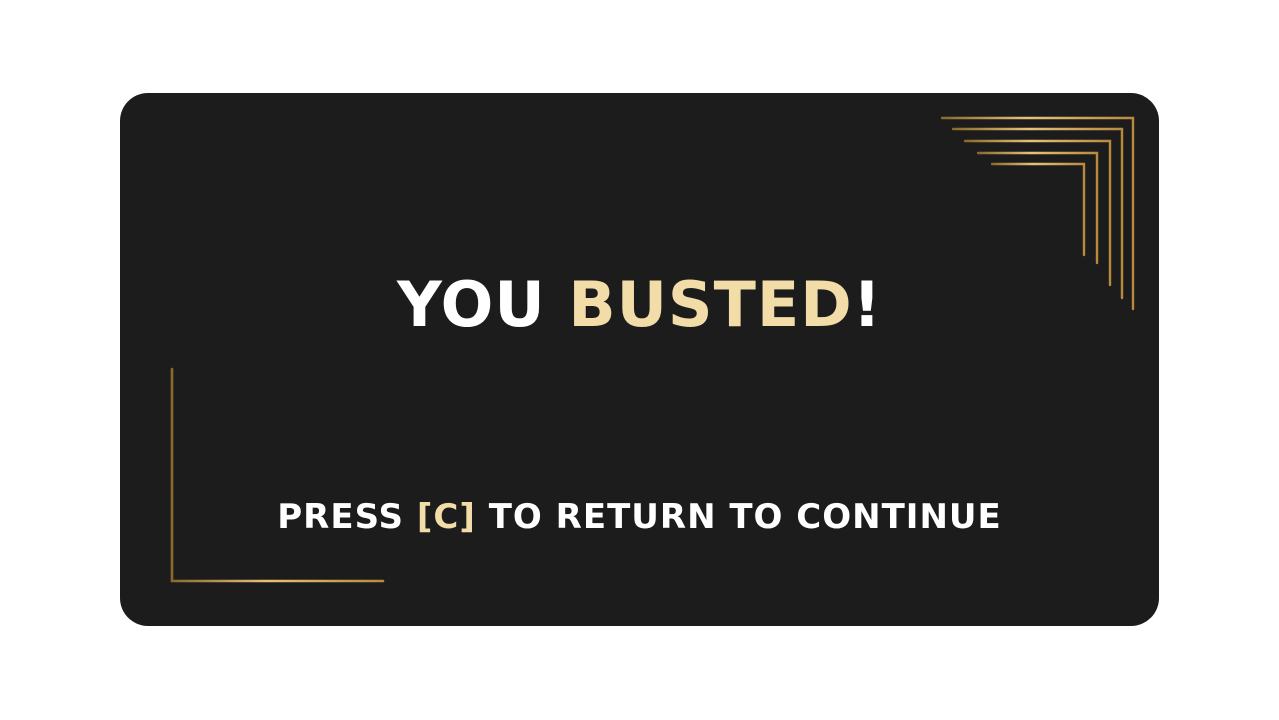 The image size is (1279, 720). I want to click on title-prefix: YOU, so click(483, 304).